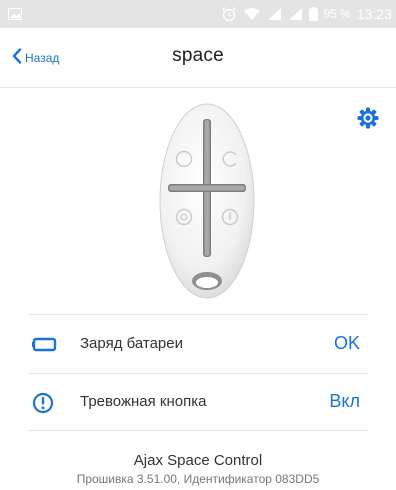 This screenshot has width=396, height=490. What do you see at coordinates (252, 14) in the screenshot?
I see `wifi-icon` at bounding box center [252, 14].